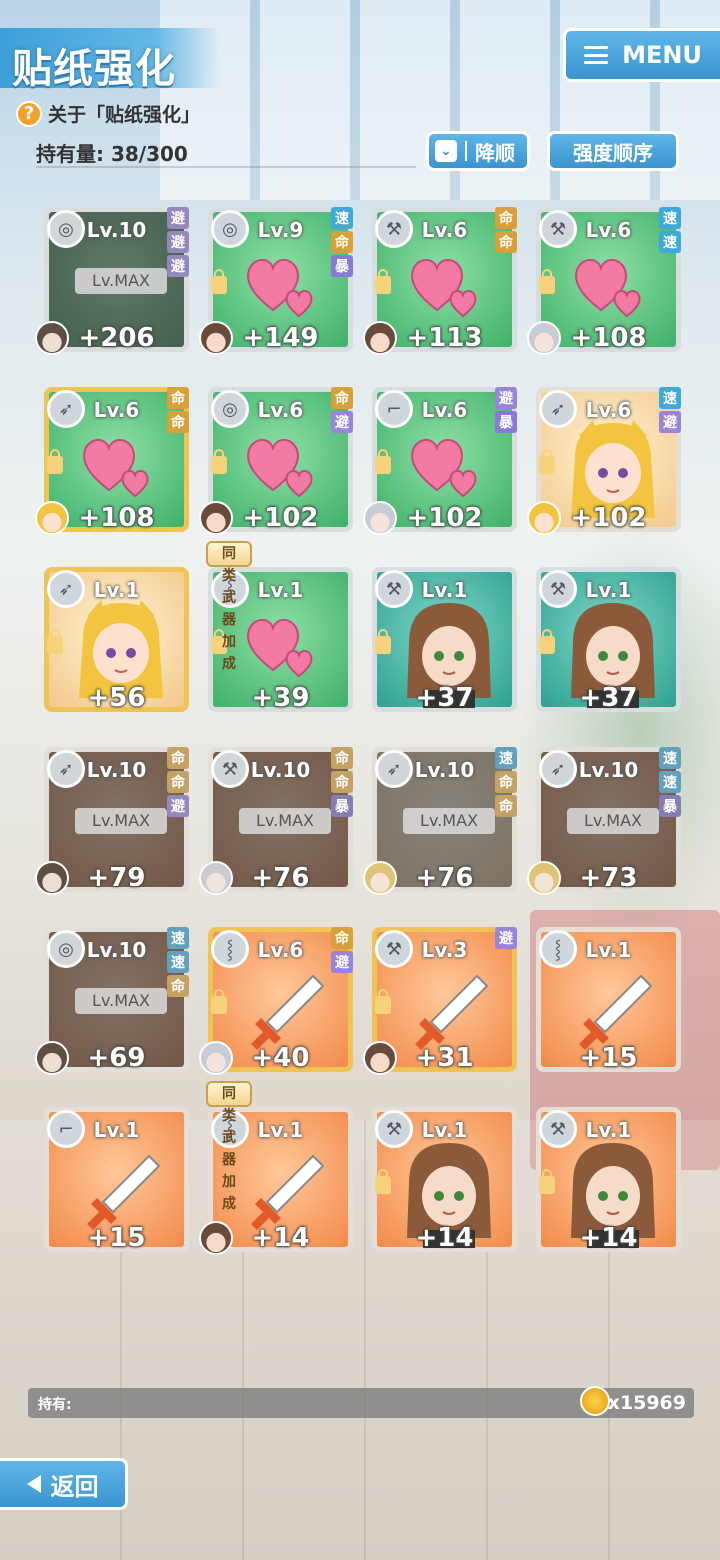  Describe the element at coordinates (116, 878) in the screenshot. I see `card-value: +79` at that location.